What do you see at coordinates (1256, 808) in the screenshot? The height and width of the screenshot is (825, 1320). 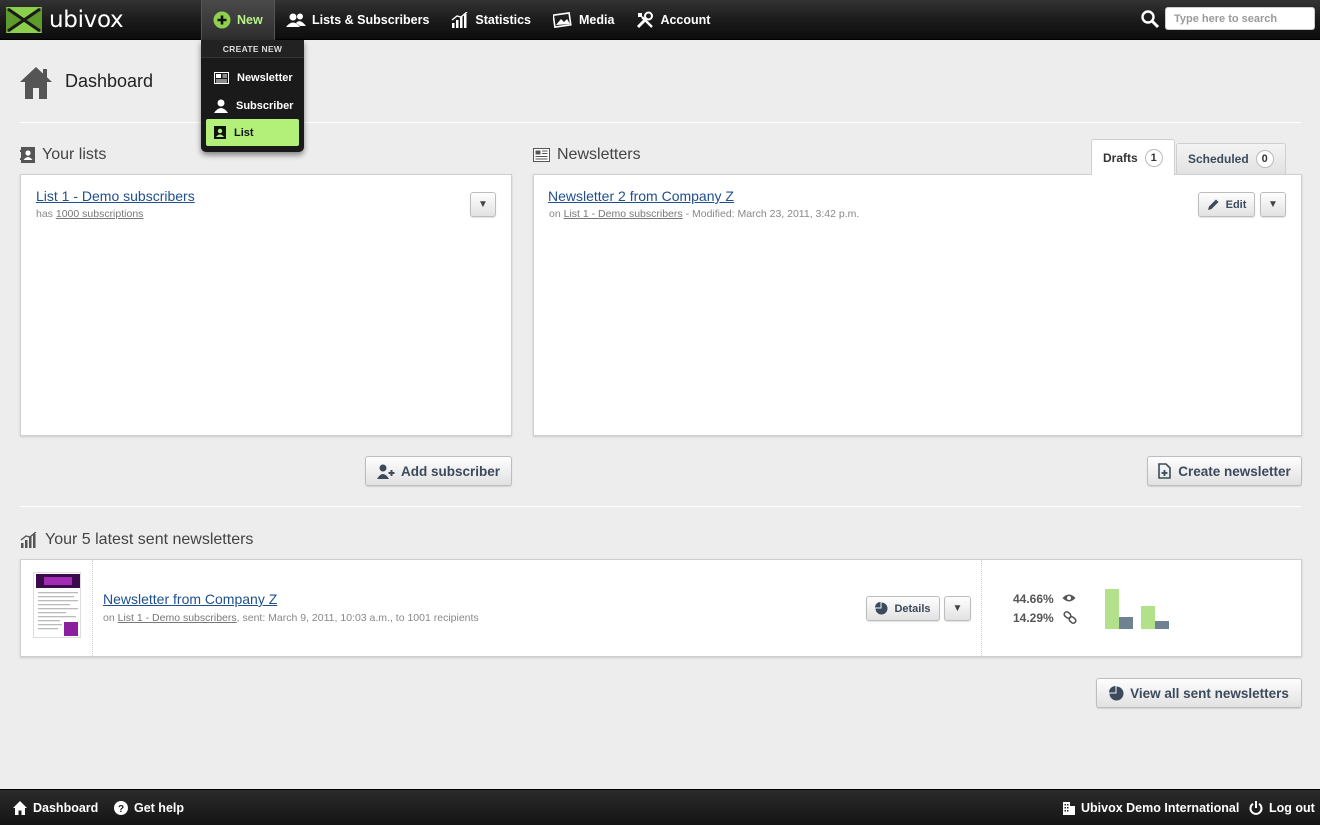 I see `power-icon` at bounding box center [1256, 808].